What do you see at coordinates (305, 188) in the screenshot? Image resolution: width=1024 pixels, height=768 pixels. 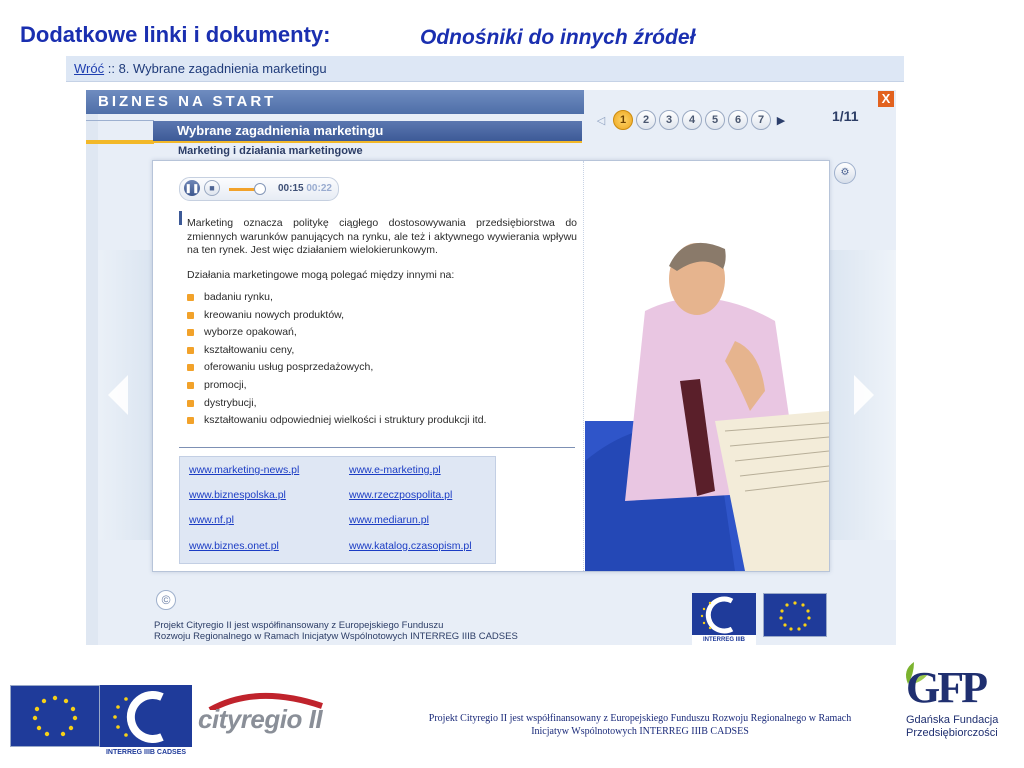 I see `playback-time: 00:15 00:22` at bounding box center [305, 188].